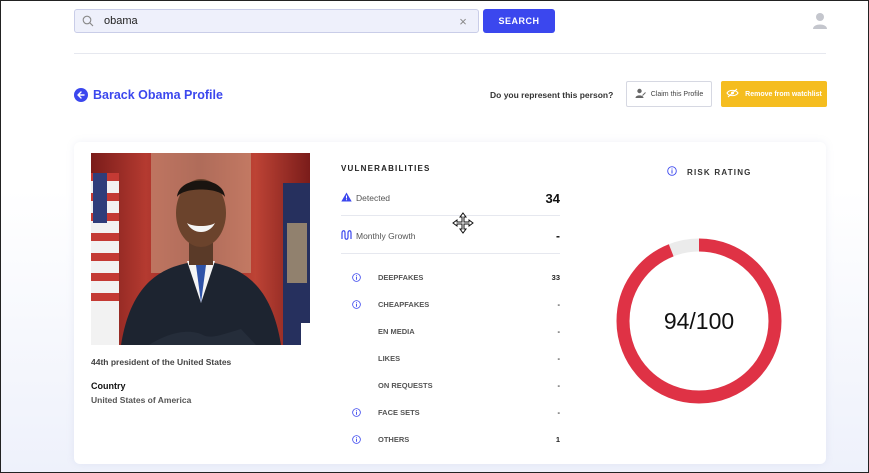 The height and width of the screenshot is (473, 869). What do you see at coordinates (200, 249) in the screenshot?
I see `profile-photo` at bounding box center [200, 249].